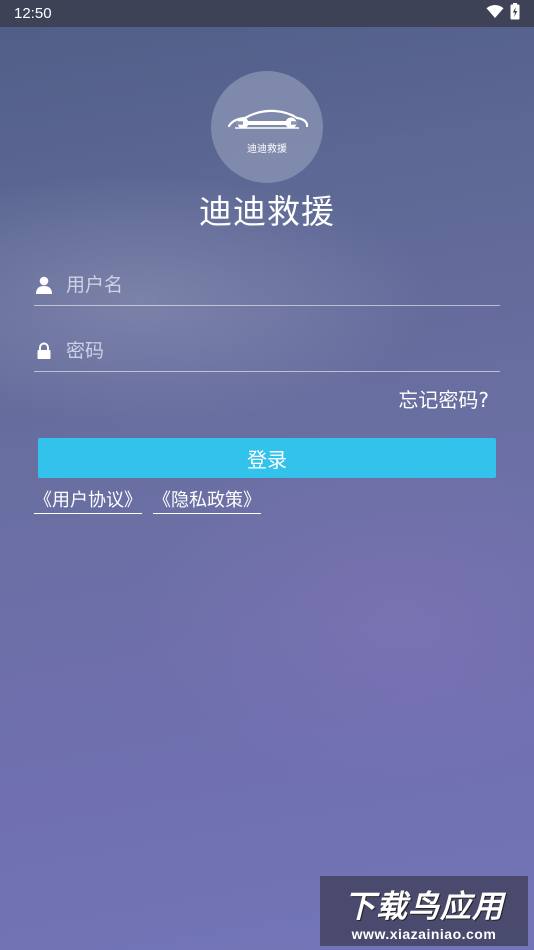  Describe the element at coordinates (207, 502) in the screenshot. I see `privacy-policy-link: 《隐私政策》` at that location.